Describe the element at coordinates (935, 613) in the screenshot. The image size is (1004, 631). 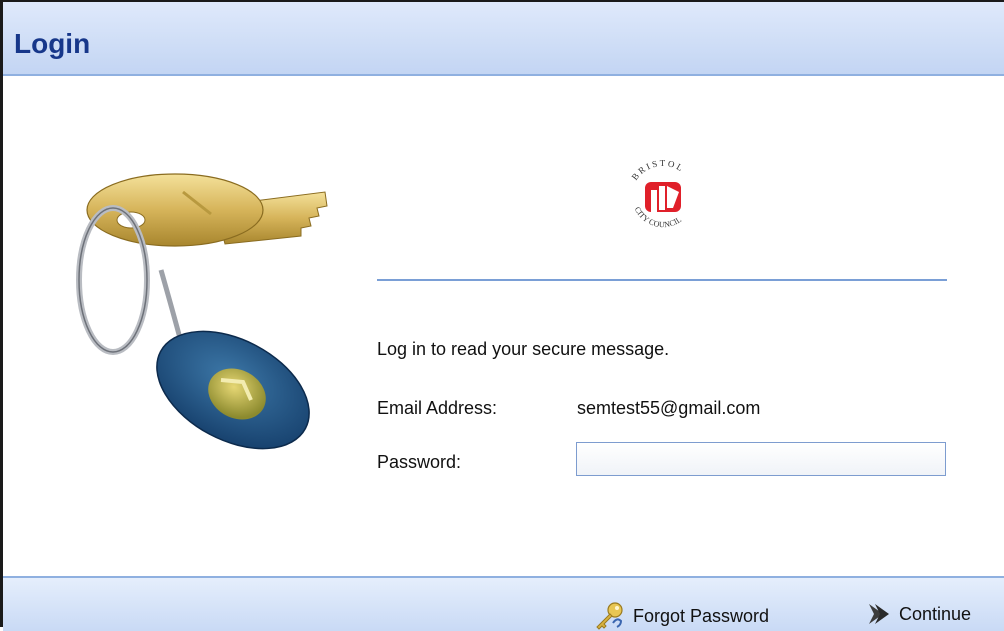
I see `continue-label: Continue` at that location.